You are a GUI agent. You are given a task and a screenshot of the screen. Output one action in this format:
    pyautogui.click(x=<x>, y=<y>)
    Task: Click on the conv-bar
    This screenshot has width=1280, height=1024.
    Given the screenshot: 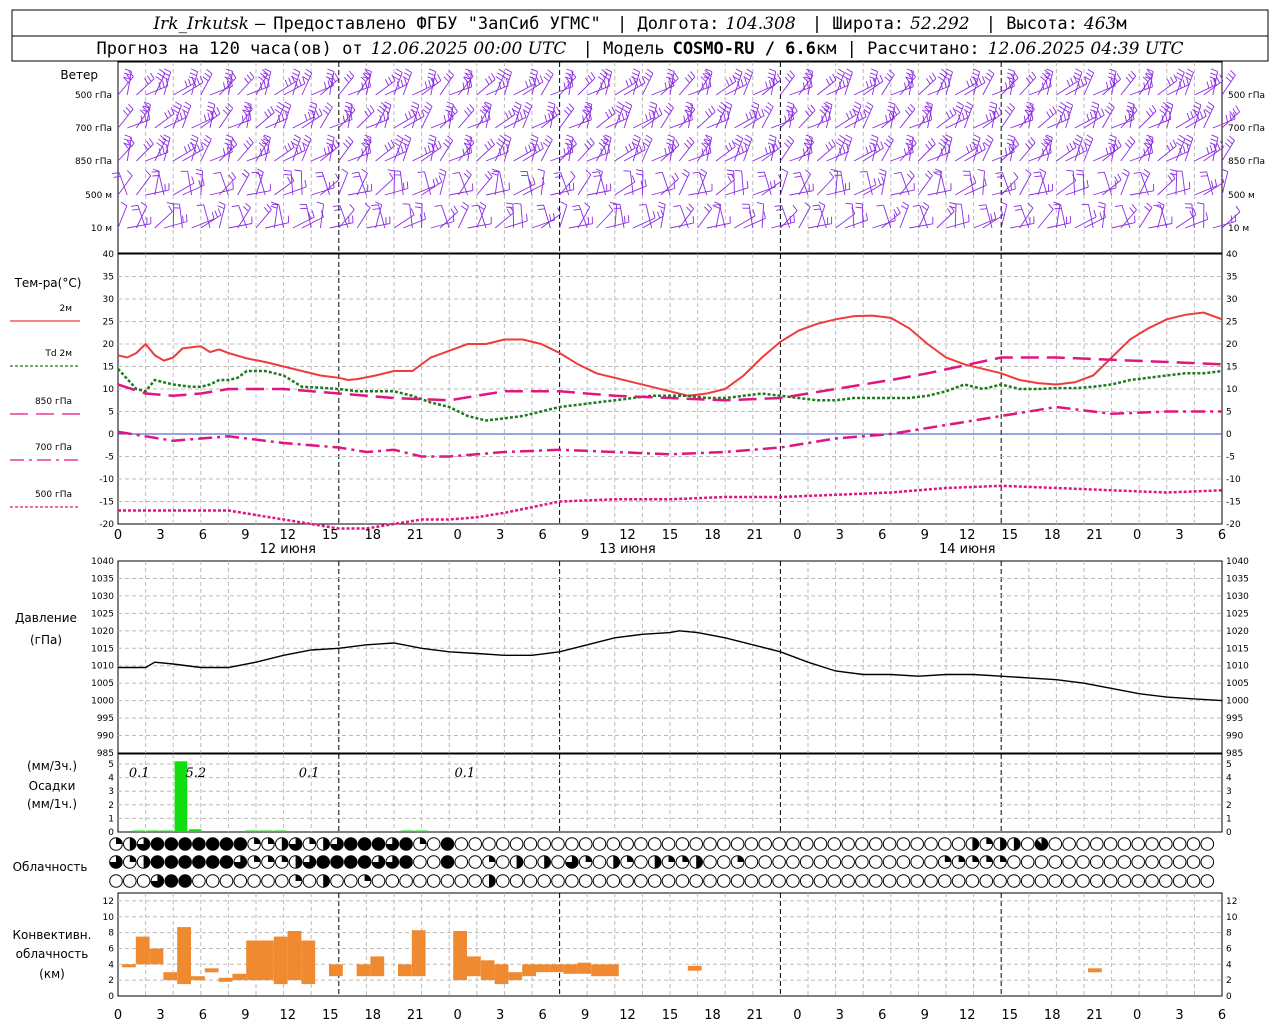 What is the action you would take?
    pyautogui.click(x=267, y=960)
    